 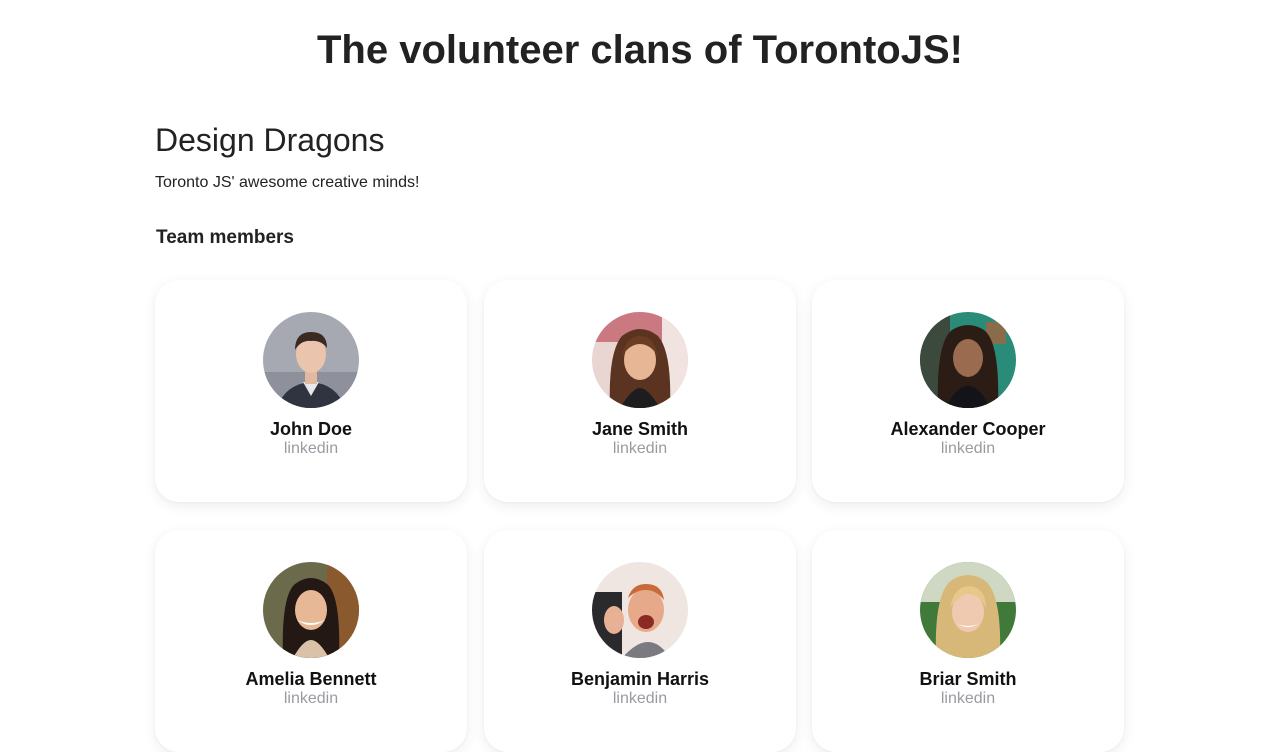 I want to click on member-card-briar-smith: Briar Smith linkedin, so click(x=968, y=641).